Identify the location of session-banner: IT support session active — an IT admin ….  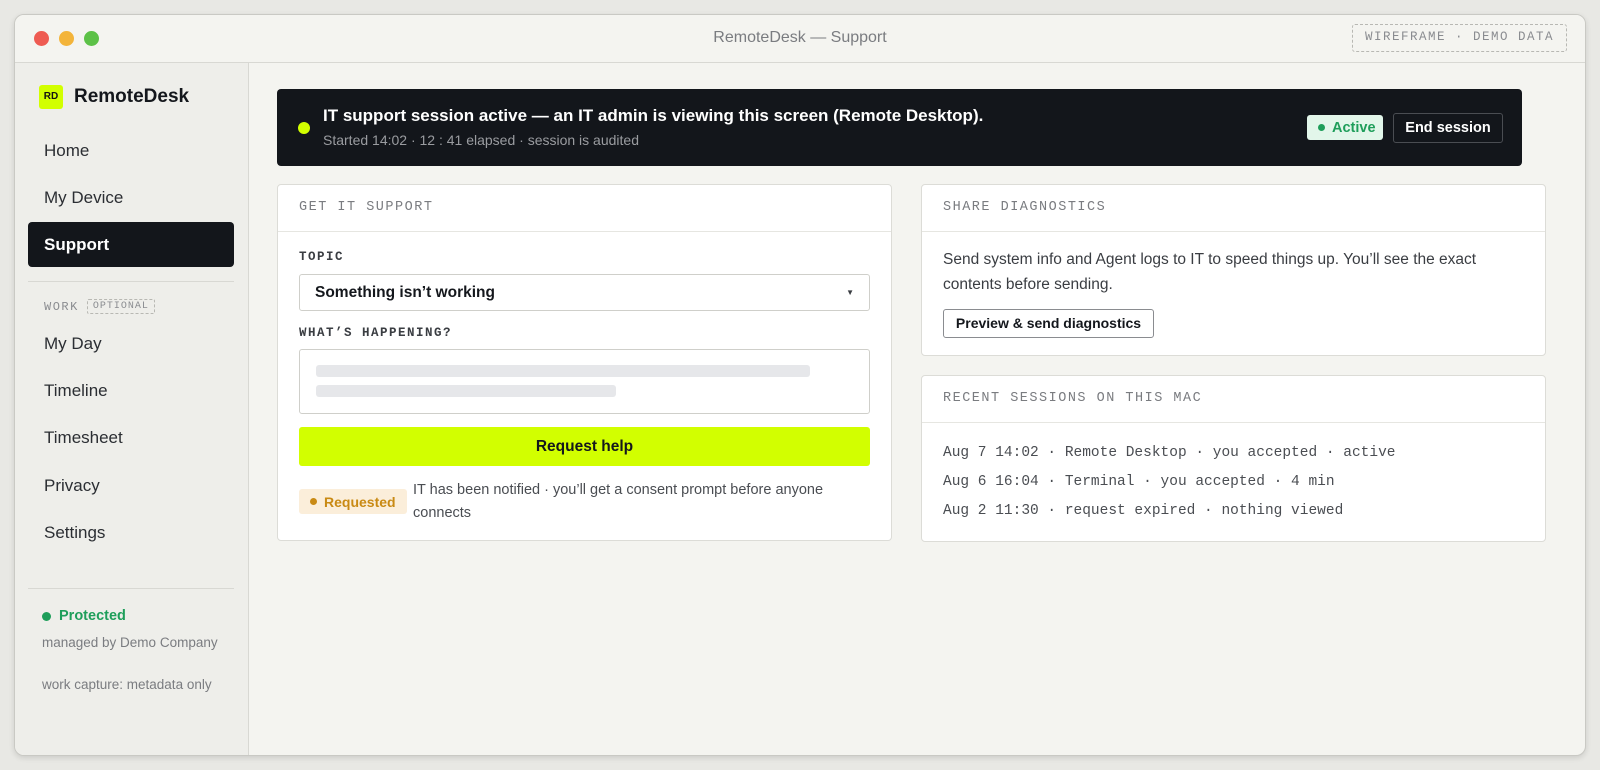
(899, 127).